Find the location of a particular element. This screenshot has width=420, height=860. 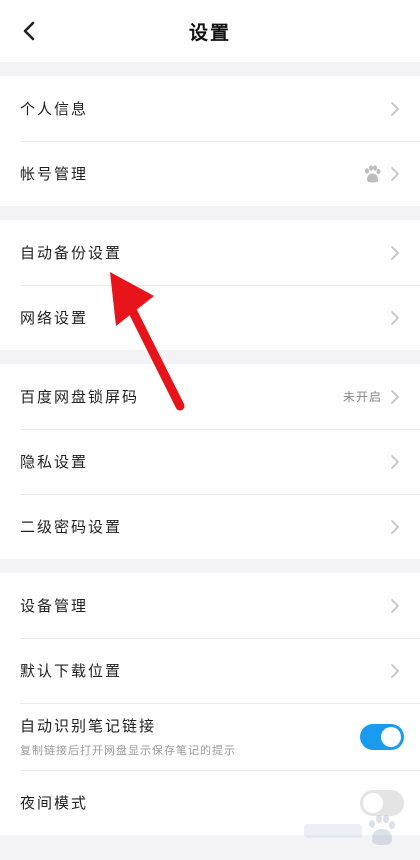

page-title: 设置 is located at coordinates (209, 32).